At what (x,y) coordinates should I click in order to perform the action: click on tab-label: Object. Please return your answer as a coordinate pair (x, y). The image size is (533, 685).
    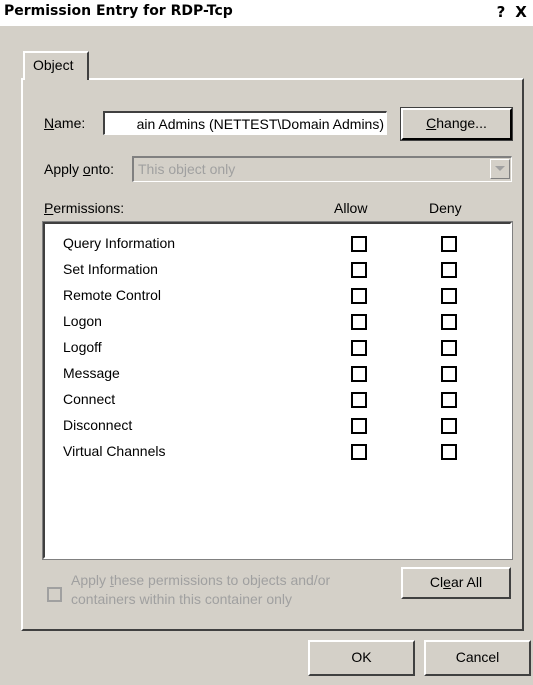
    Looking at the image, I should click on (53, 65).